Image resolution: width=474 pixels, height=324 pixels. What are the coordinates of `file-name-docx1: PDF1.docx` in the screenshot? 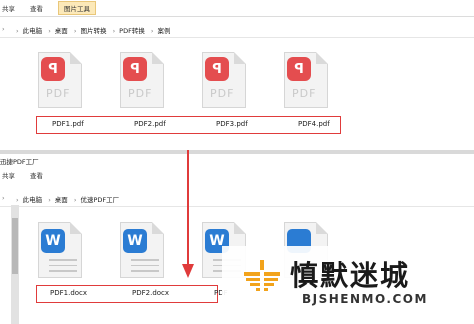 It's located at (68, 293).